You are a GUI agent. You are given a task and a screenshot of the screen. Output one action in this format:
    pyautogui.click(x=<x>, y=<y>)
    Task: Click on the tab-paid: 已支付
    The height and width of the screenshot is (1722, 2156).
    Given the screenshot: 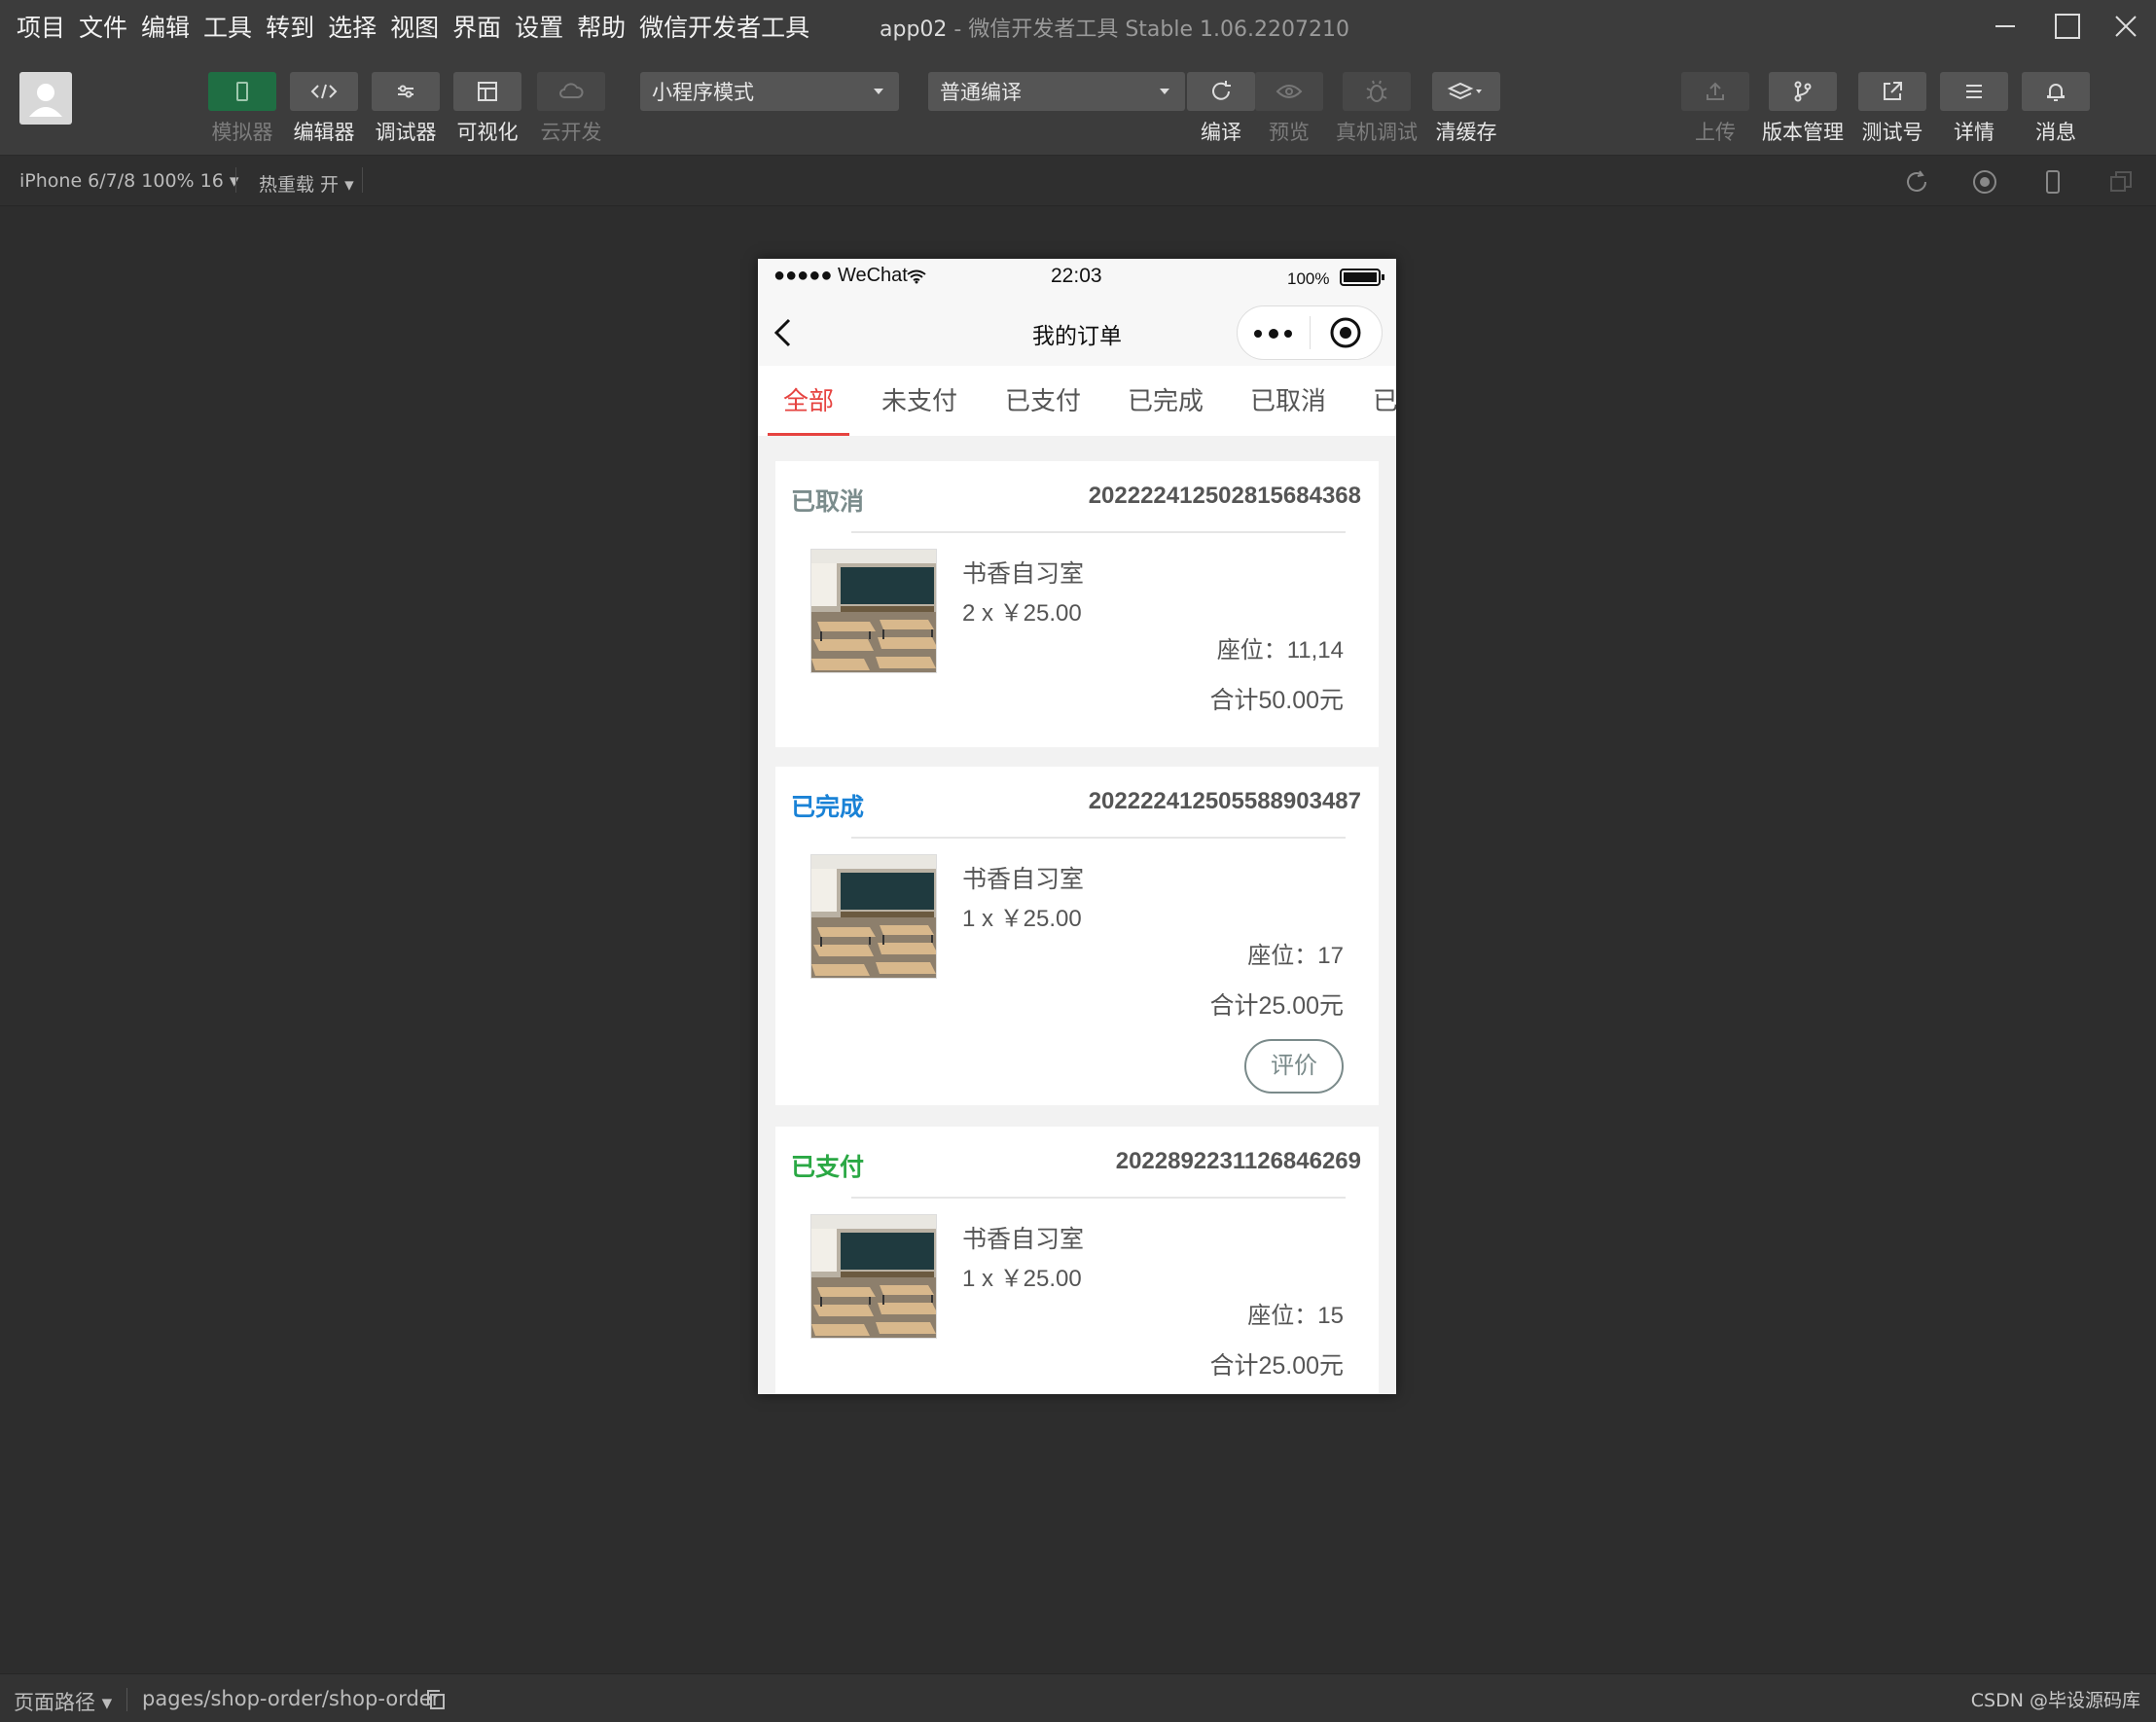 What is the action you would take?
    pyautogui.click(x=1043, y=401)
    